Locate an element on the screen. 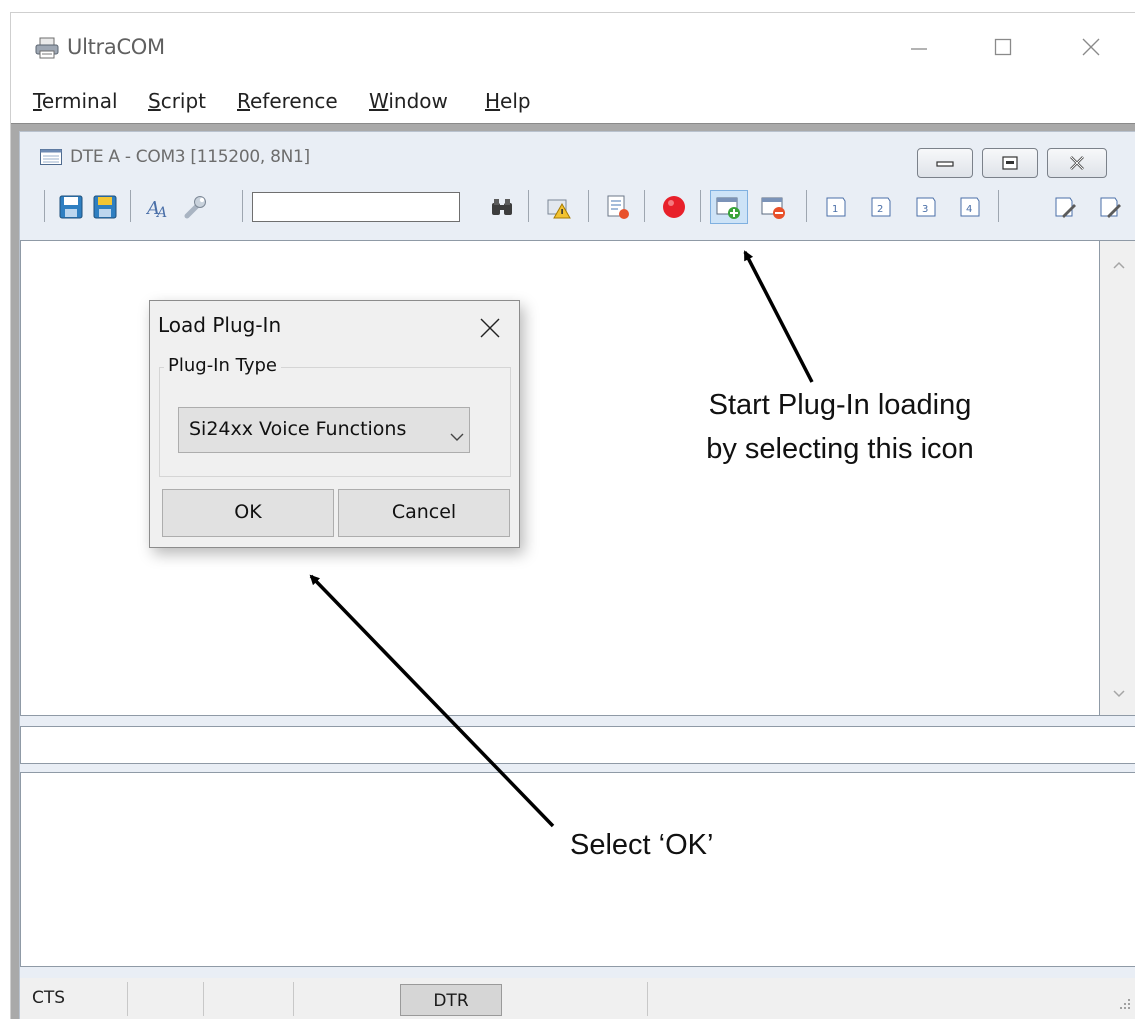 This screenshot has height=1019, width=1135. warning-icon is located at coordinates (559, 207).